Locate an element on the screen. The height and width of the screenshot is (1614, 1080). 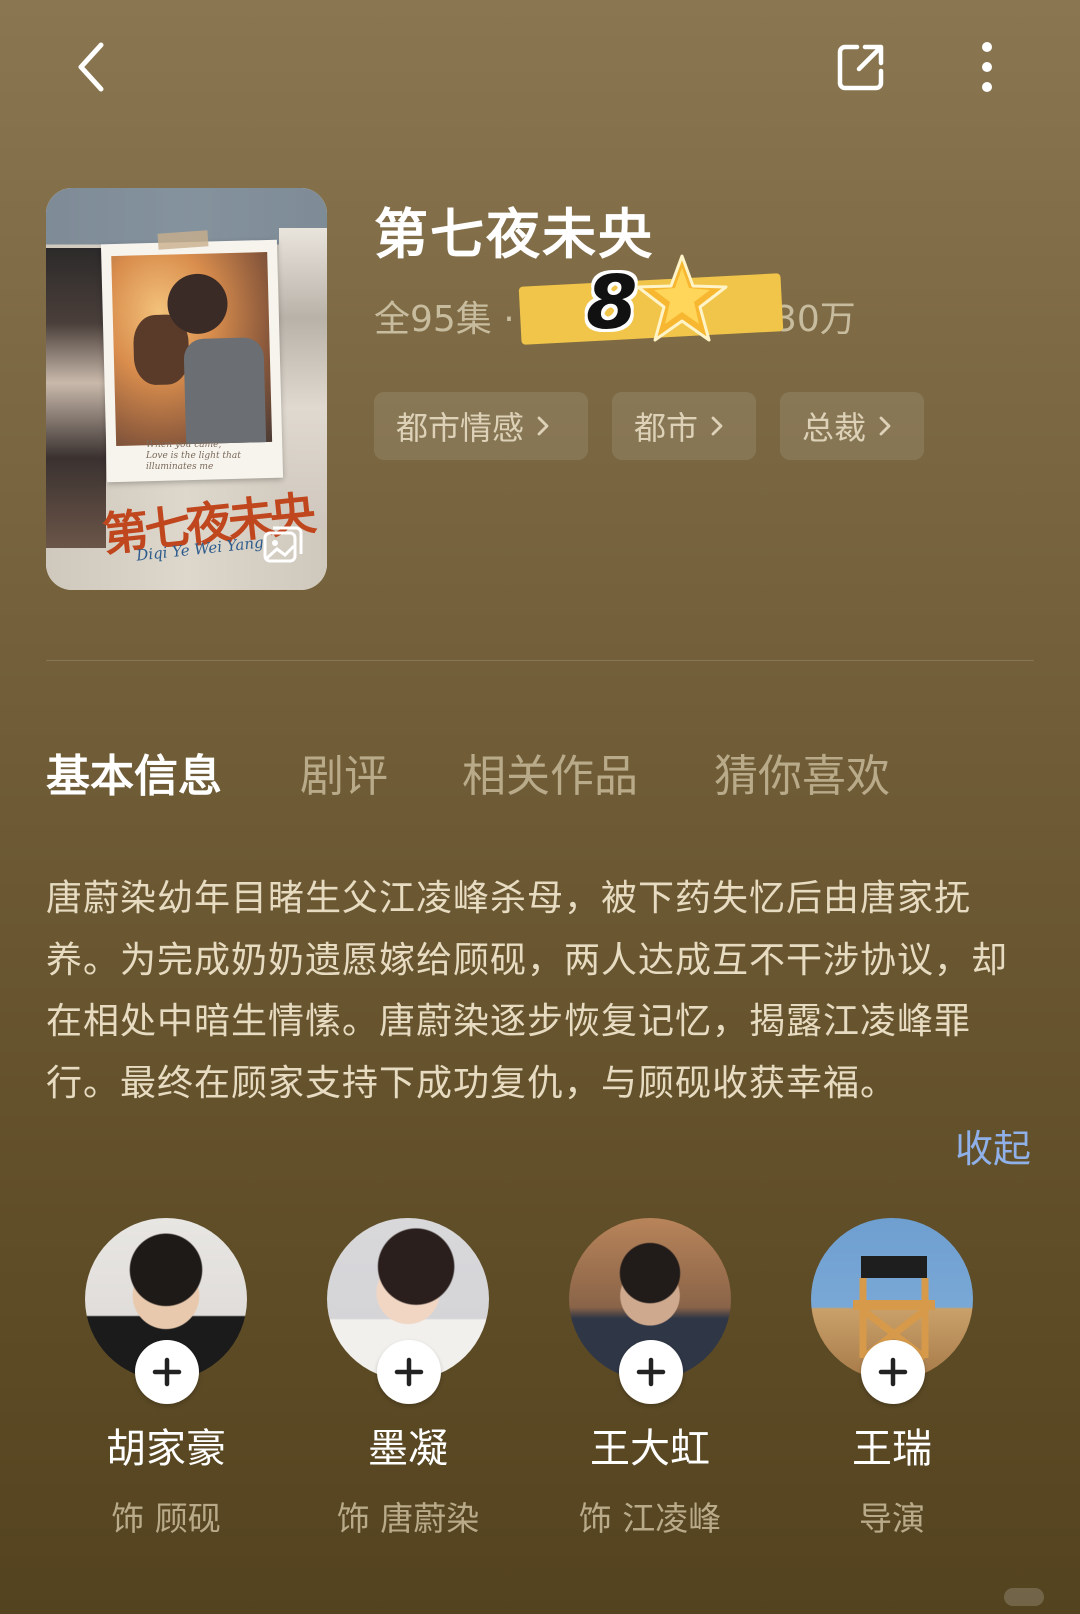
cast-member: 王瑞 导演 is located at coordinates (892, 1379).